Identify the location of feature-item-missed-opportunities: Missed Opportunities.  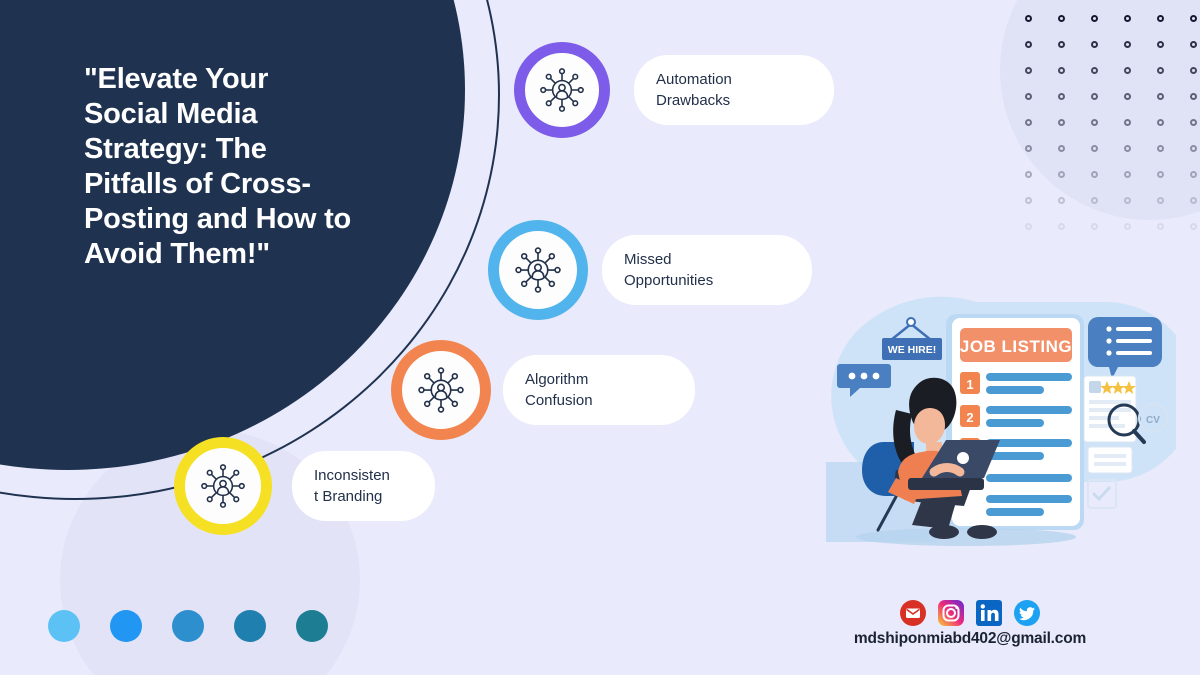
(650, 270).